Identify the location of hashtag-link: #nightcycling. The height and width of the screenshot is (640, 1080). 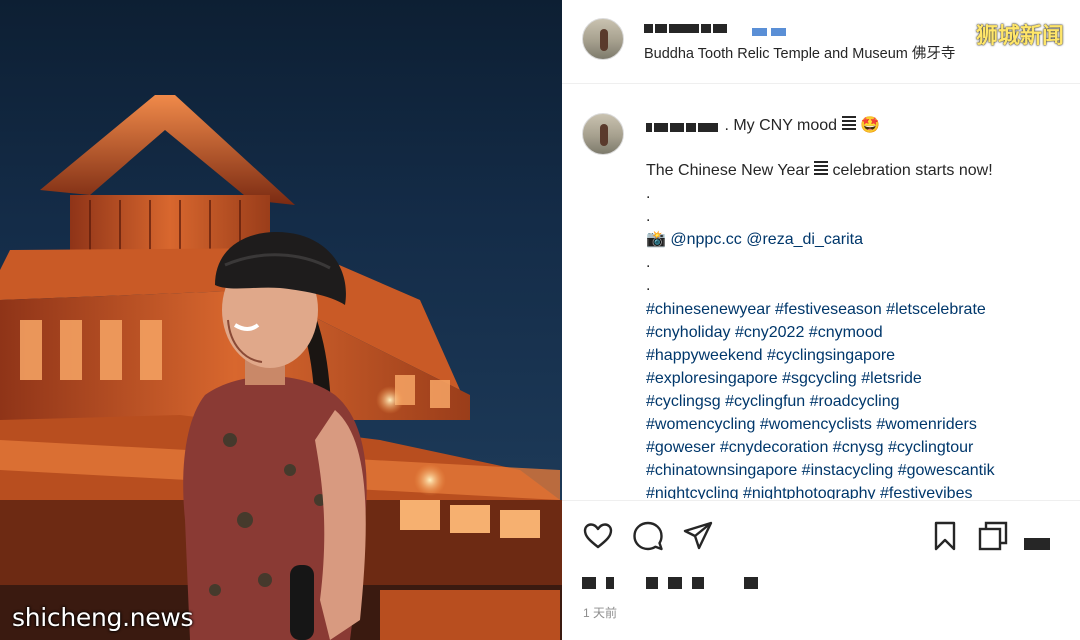
(692, 492).